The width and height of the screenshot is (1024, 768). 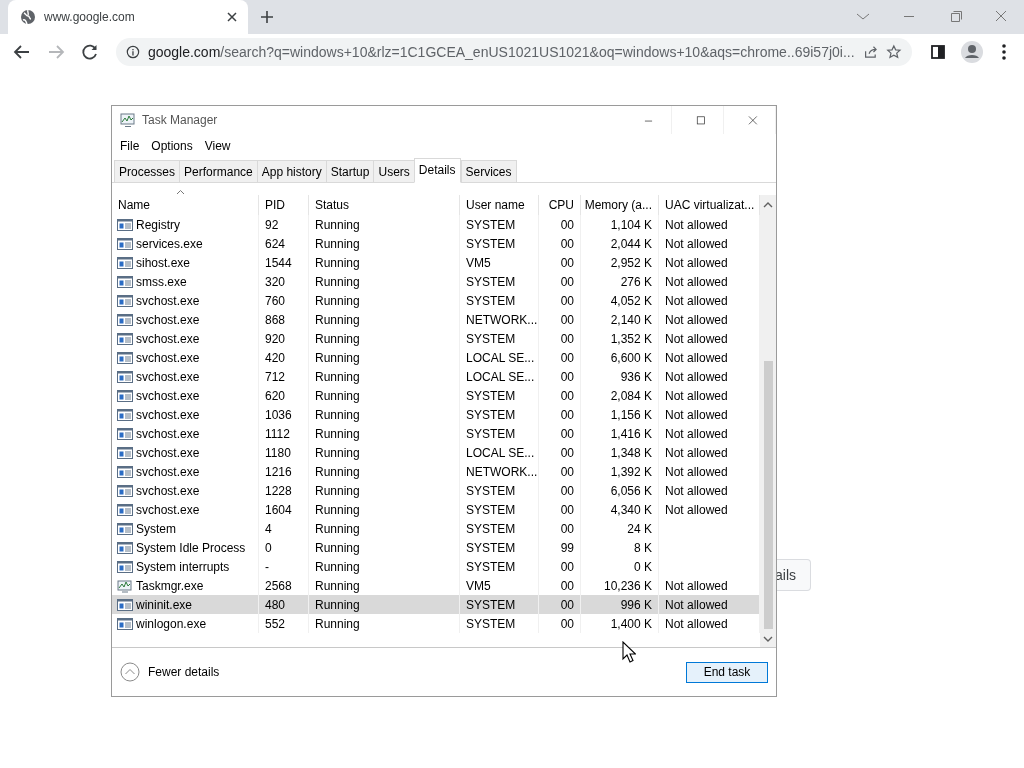 I want to click on table-cell: 4,340 K, so click(x=631, y=509).